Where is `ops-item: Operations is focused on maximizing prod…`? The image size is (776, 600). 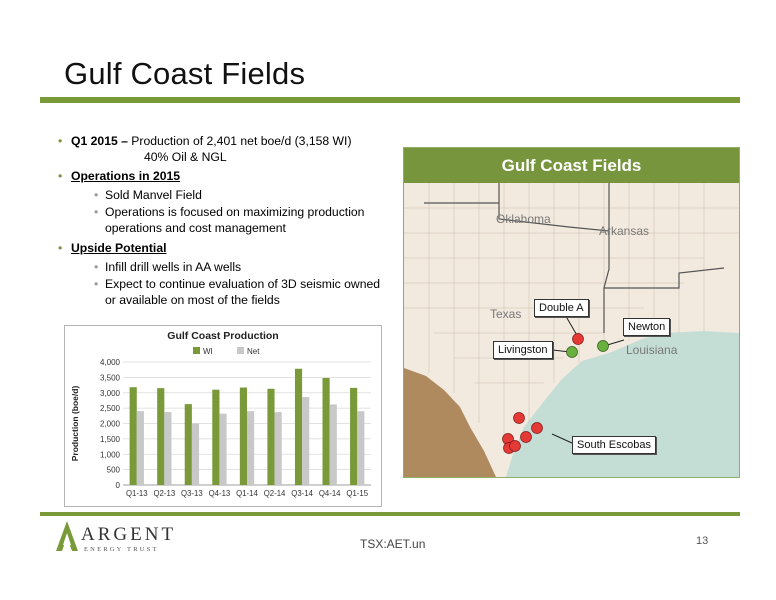
ops-item: Operations is focused on maximizing prod… is located at coordinates (244, 220).